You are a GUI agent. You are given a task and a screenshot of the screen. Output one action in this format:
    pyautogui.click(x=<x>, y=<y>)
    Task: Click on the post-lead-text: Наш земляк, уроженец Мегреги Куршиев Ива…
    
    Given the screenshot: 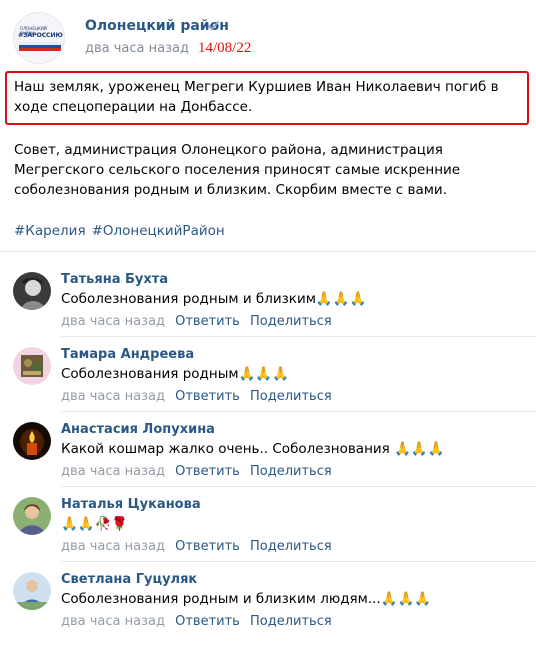 What is the action you would take?
    pyautogui.click(x=256, y=97)
    